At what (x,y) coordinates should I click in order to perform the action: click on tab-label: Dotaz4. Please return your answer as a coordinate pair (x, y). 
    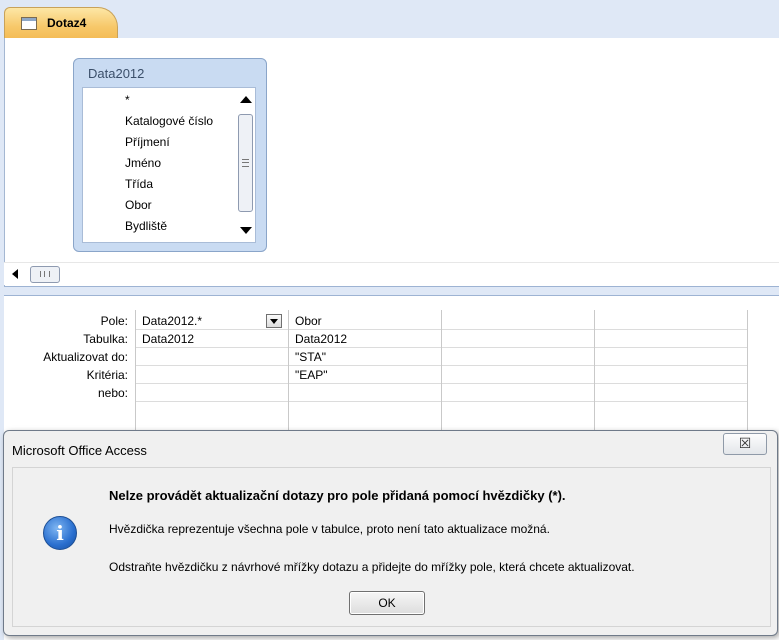
    Looking at the image, I should click on (67, 23).